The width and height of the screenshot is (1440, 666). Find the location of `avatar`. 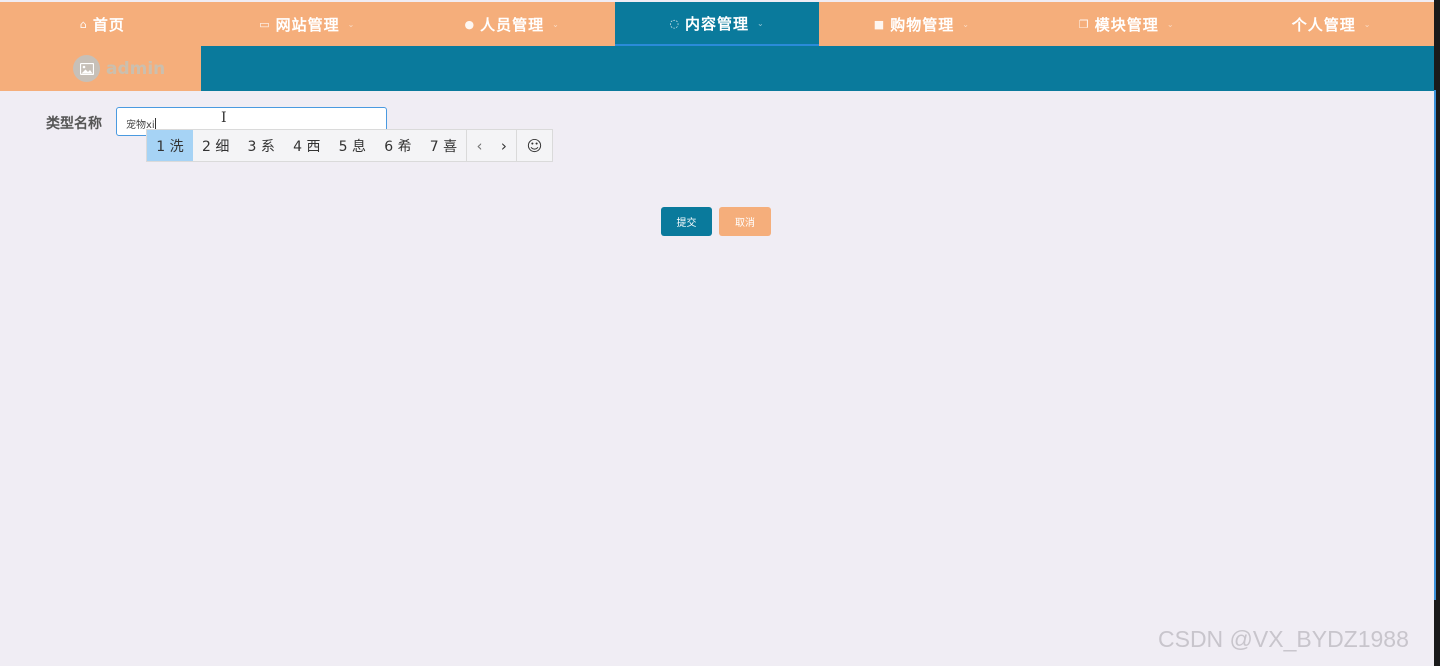

avatar is located at coordinates (86, 68).